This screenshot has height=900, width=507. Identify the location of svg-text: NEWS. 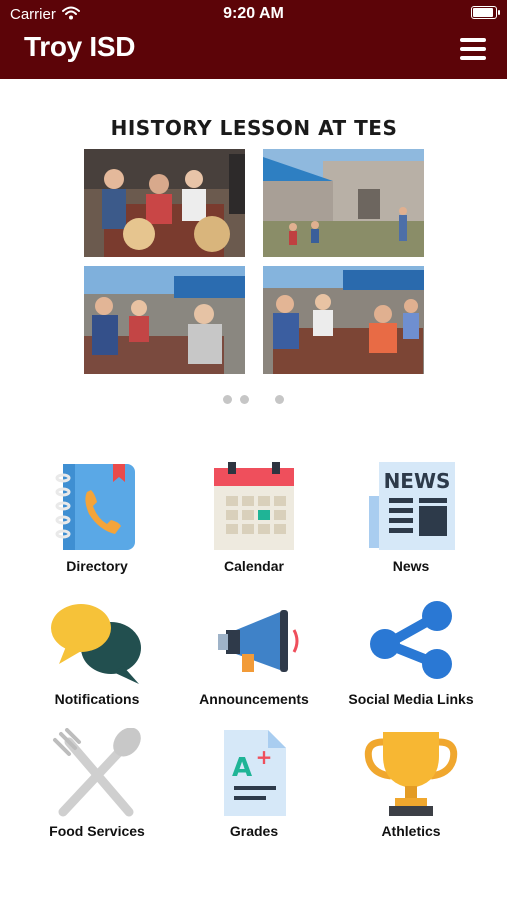
(417, 481).